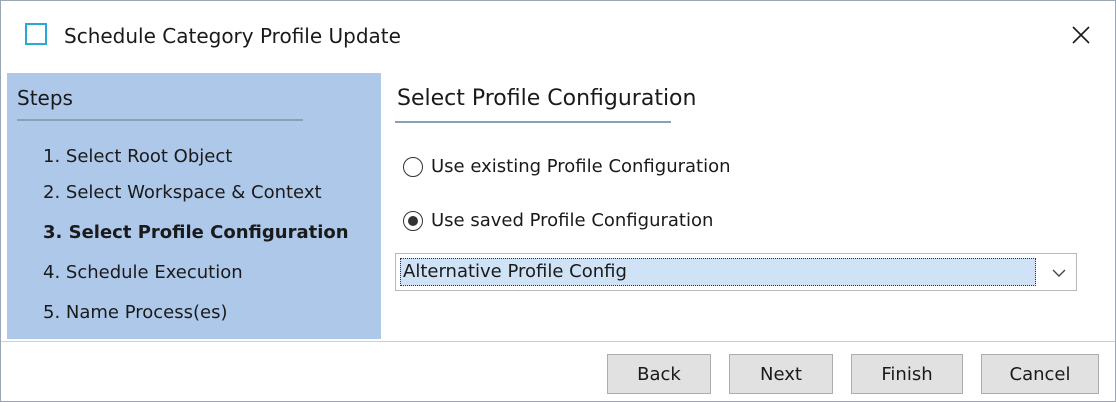 Image resolution: width=1116 pixels, height=402 pixels. Describe the element at coordinates (718, 272) in the screenshot. I see `dropdown-selected-value: Alternative Profile Config` at that location.